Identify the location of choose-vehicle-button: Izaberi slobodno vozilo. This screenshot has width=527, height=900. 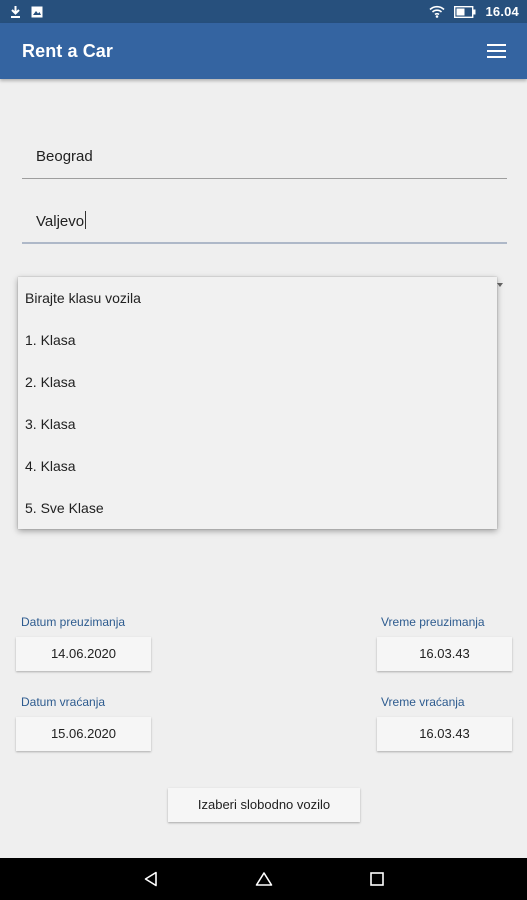
(264, 805).